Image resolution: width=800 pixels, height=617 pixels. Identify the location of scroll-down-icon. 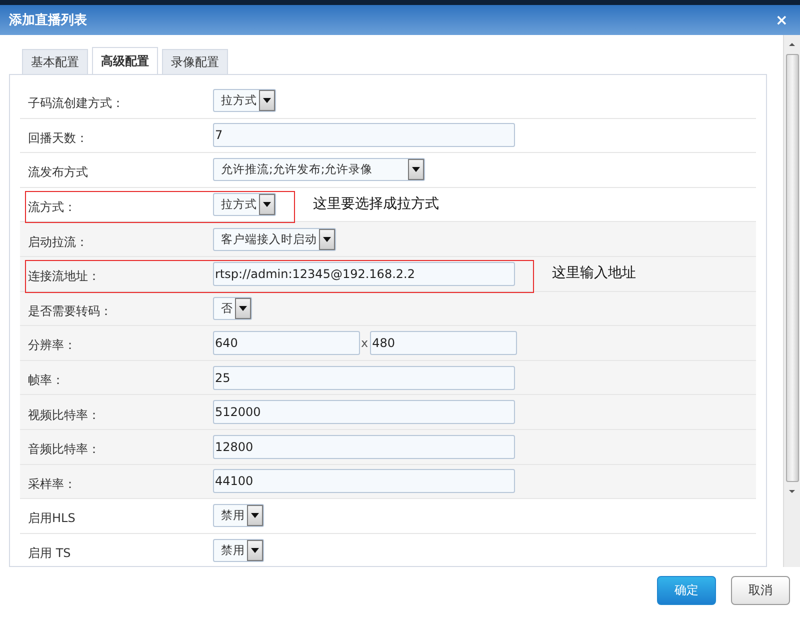
(792, 491).